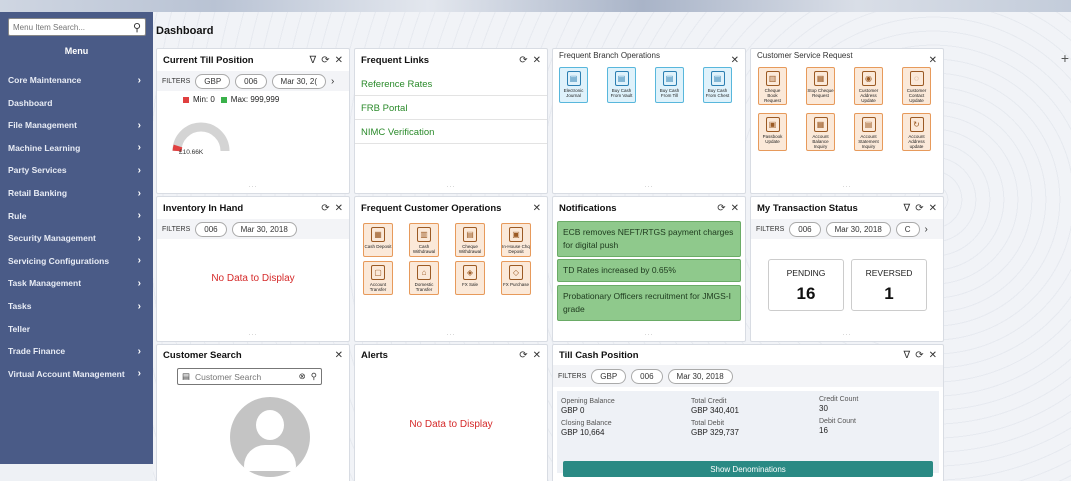 This screenshot has height=481, width=1071. I want to click on customer-search-box: ▤ Customer Search ⊗ ⚲, so click(249, 376).